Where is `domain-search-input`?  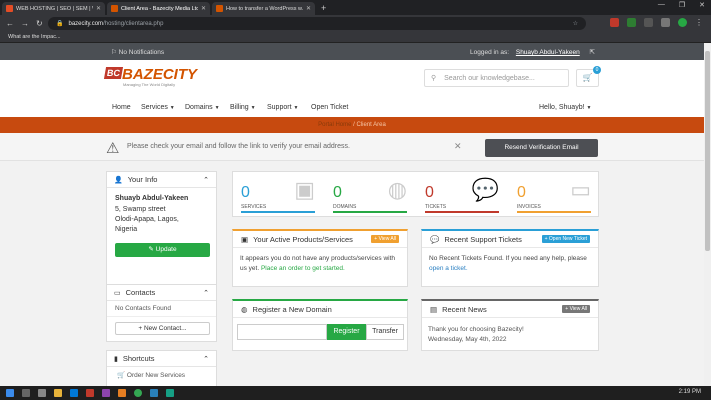
domain-search-input is located at coordinates (282, 332).